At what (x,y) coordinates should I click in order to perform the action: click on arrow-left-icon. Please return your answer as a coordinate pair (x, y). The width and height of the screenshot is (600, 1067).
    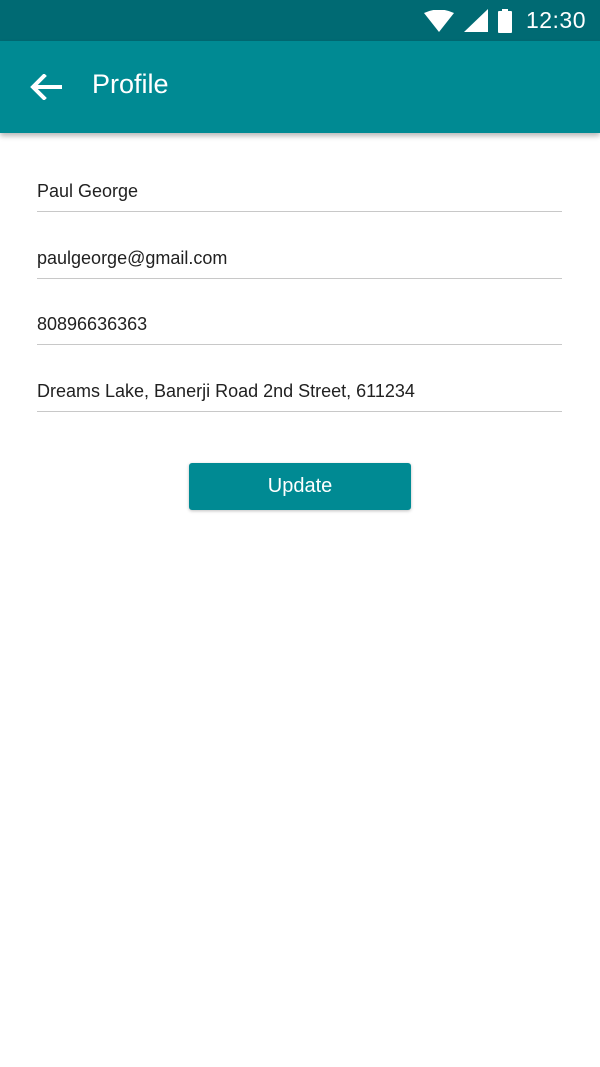
    Looking at the image, I should click on (46, 87).